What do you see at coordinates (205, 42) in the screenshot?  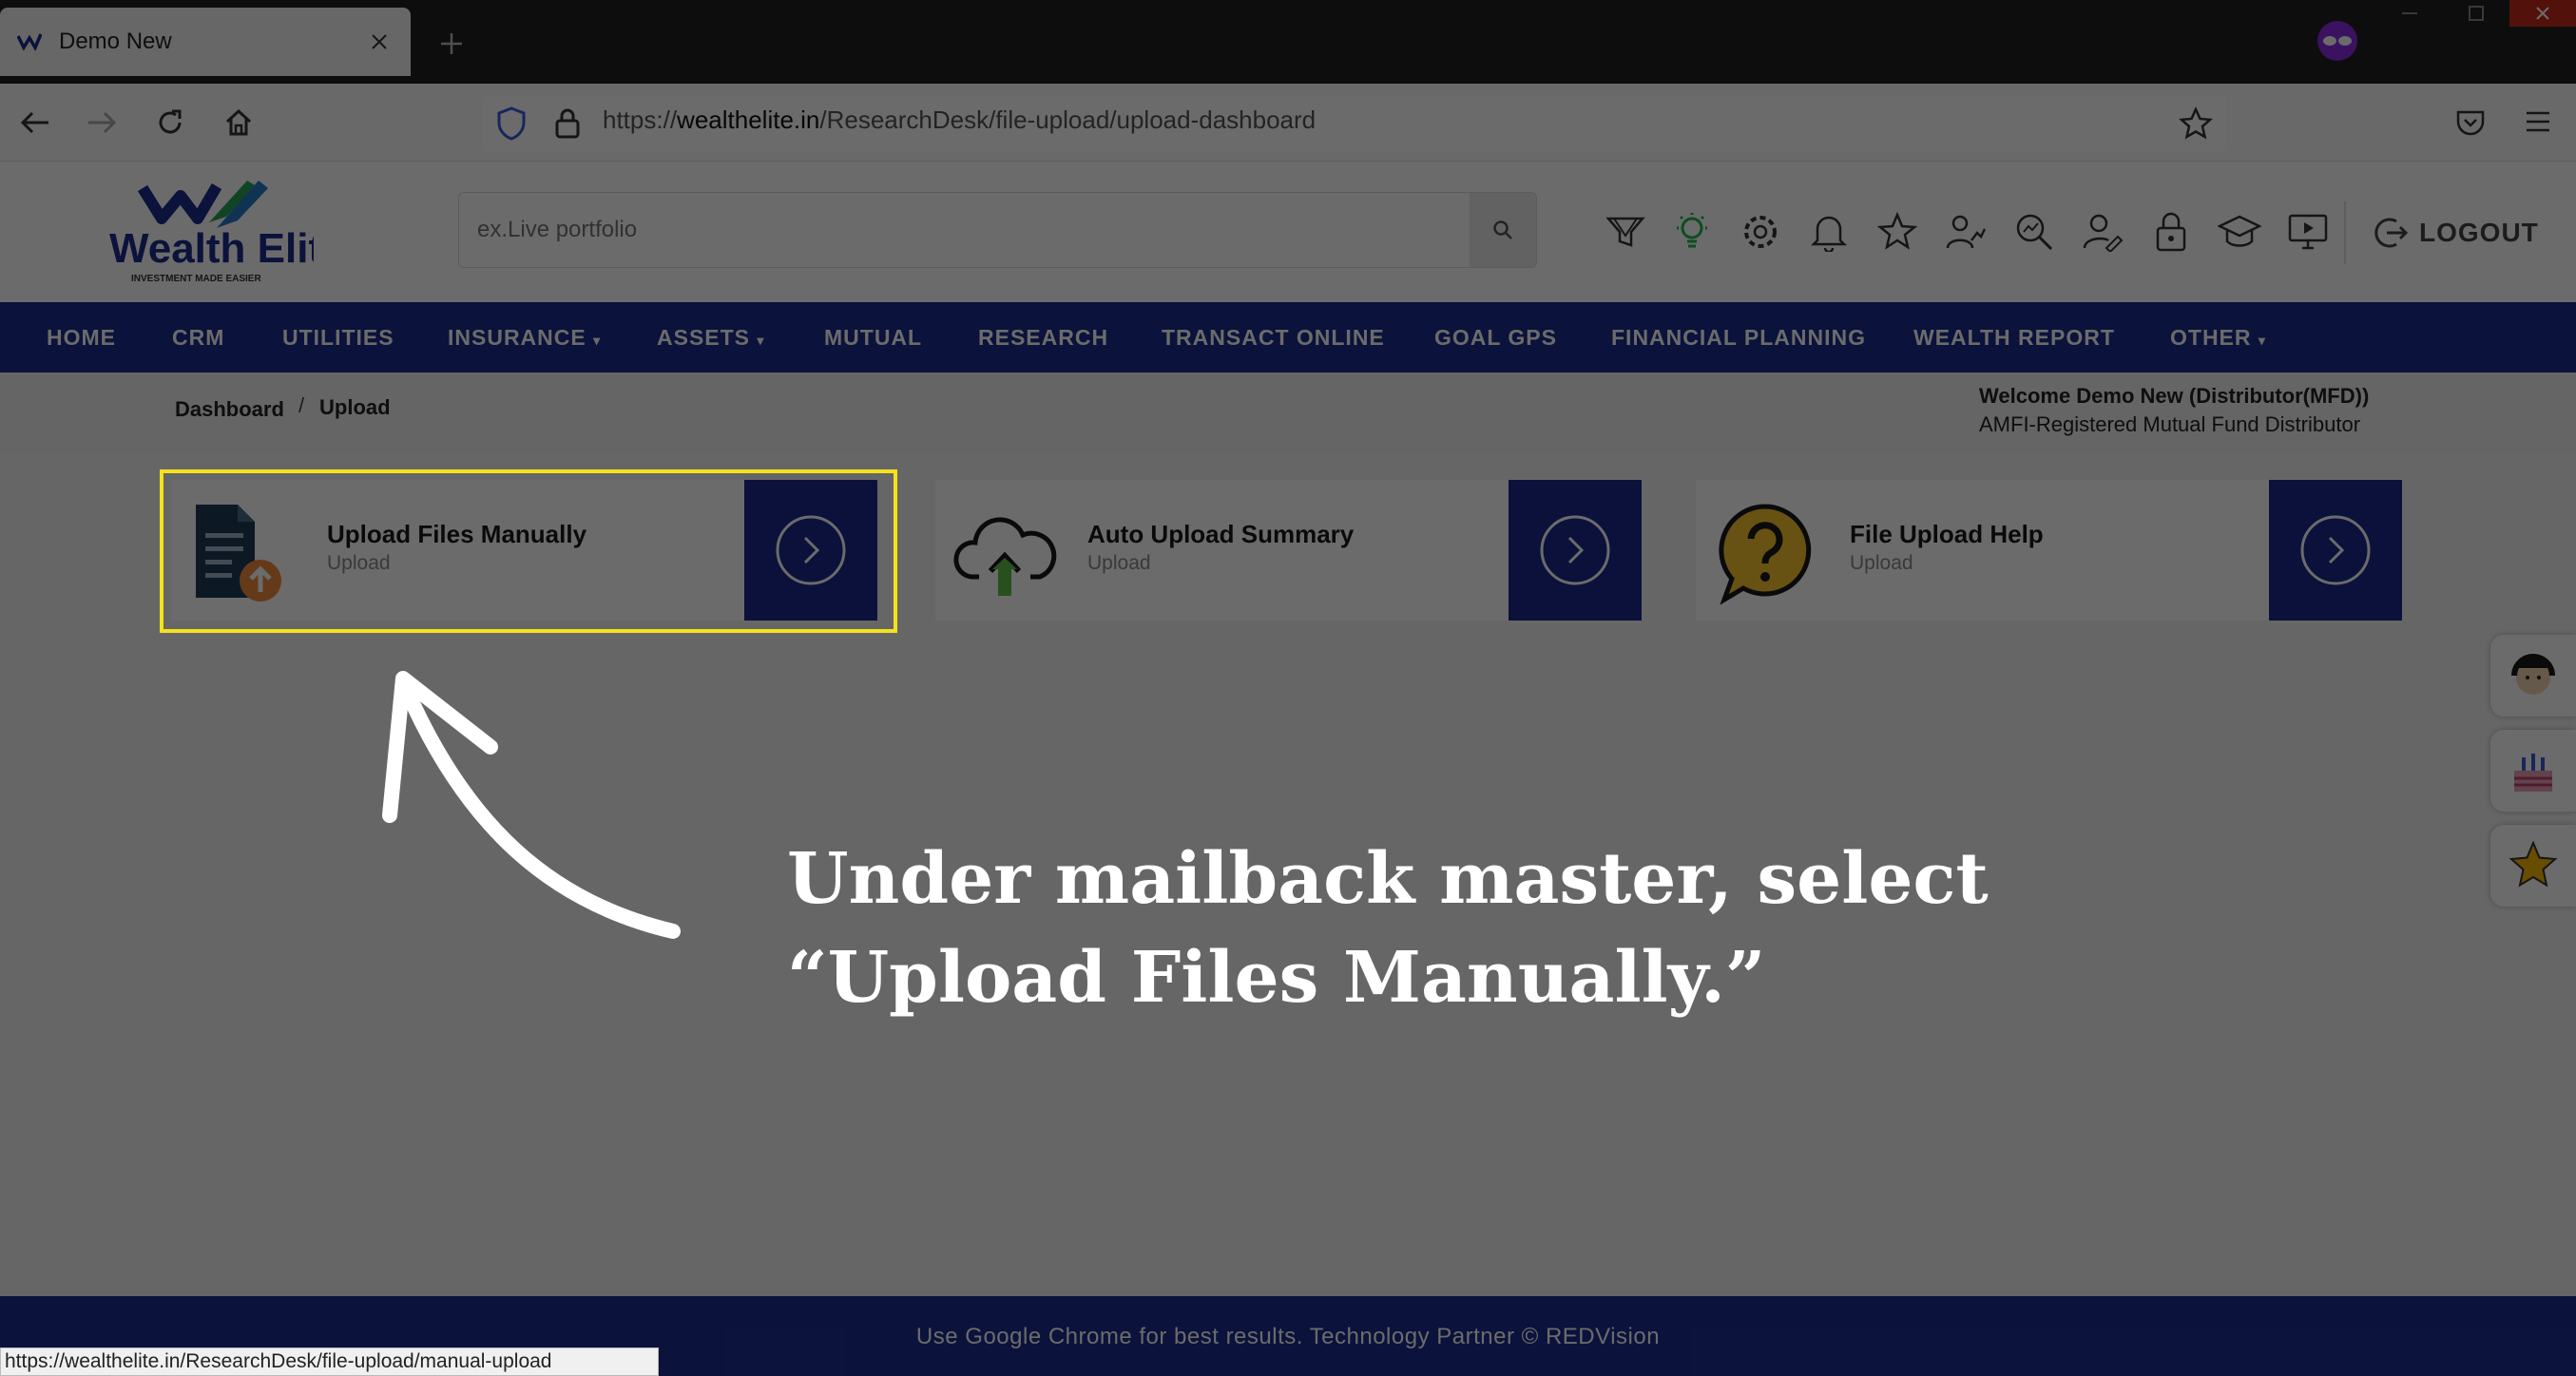 I see `browser-tab: Demo New` at bounding box center [205, 42].